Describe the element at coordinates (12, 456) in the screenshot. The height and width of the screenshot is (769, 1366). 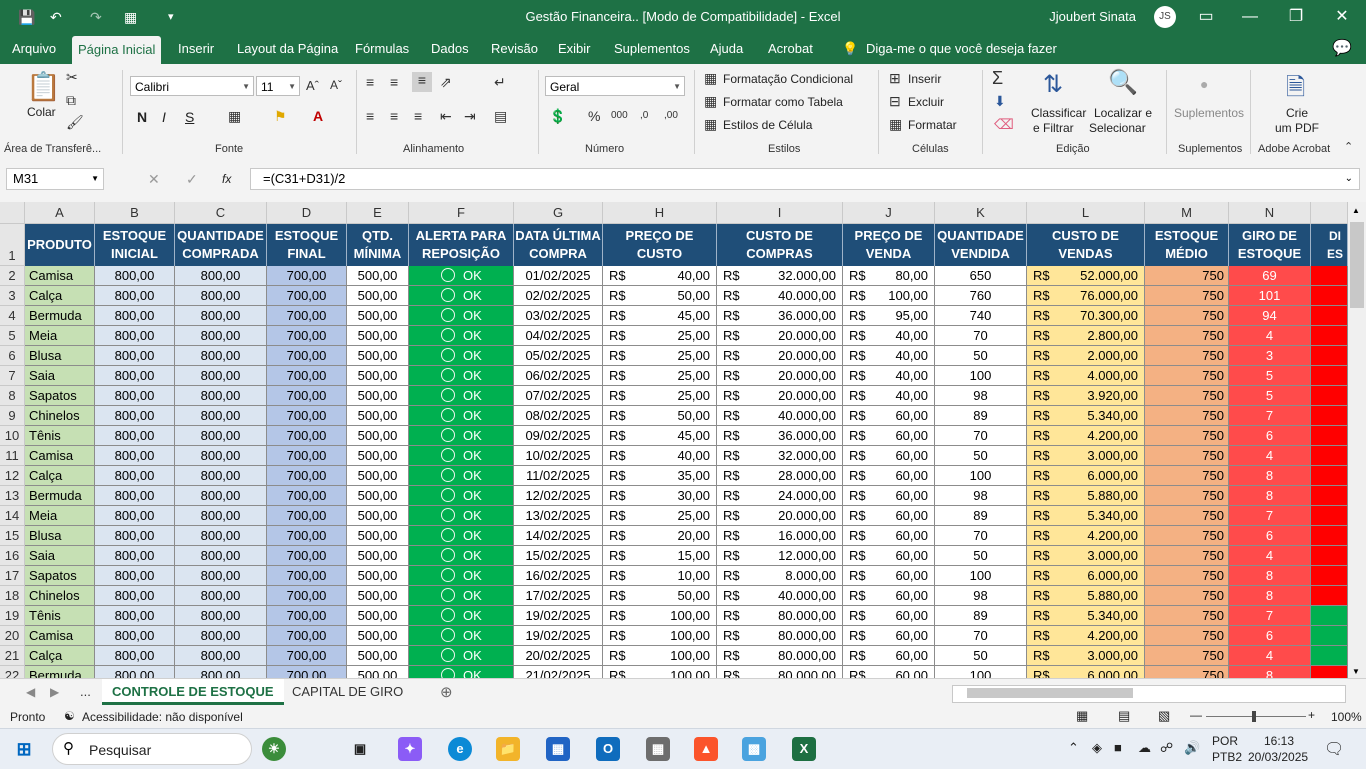
I see `row-header: 11` at that location.